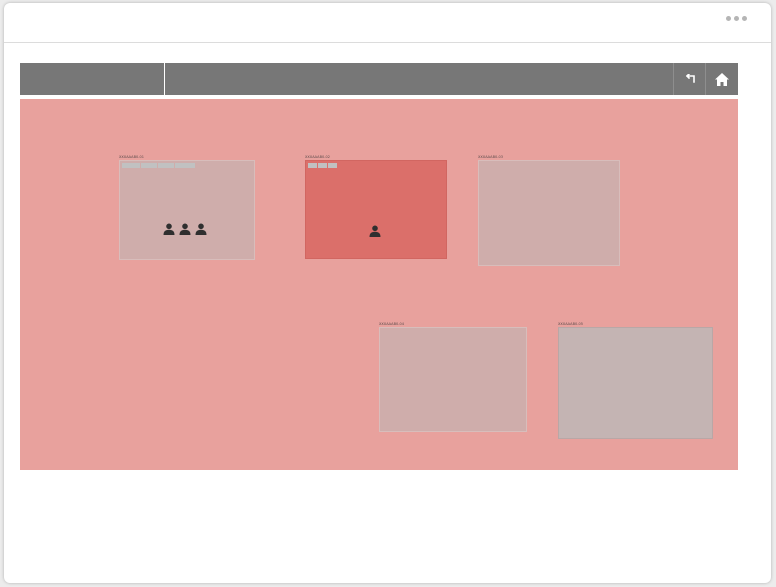 This screenshot has width=776, height=587. I want to click on home-button, so click(721, 79).